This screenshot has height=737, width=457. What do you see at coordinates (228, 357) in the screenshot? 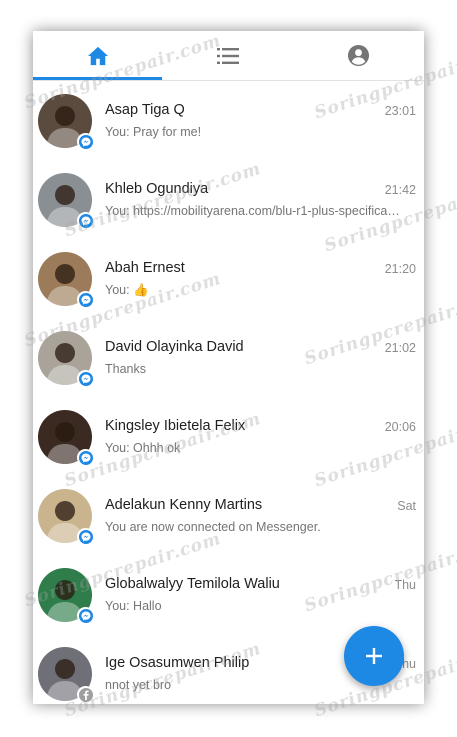
I see `conversation-row-4: David Olayinka David 21:02 Thanks` at bounding box center [228, 357].